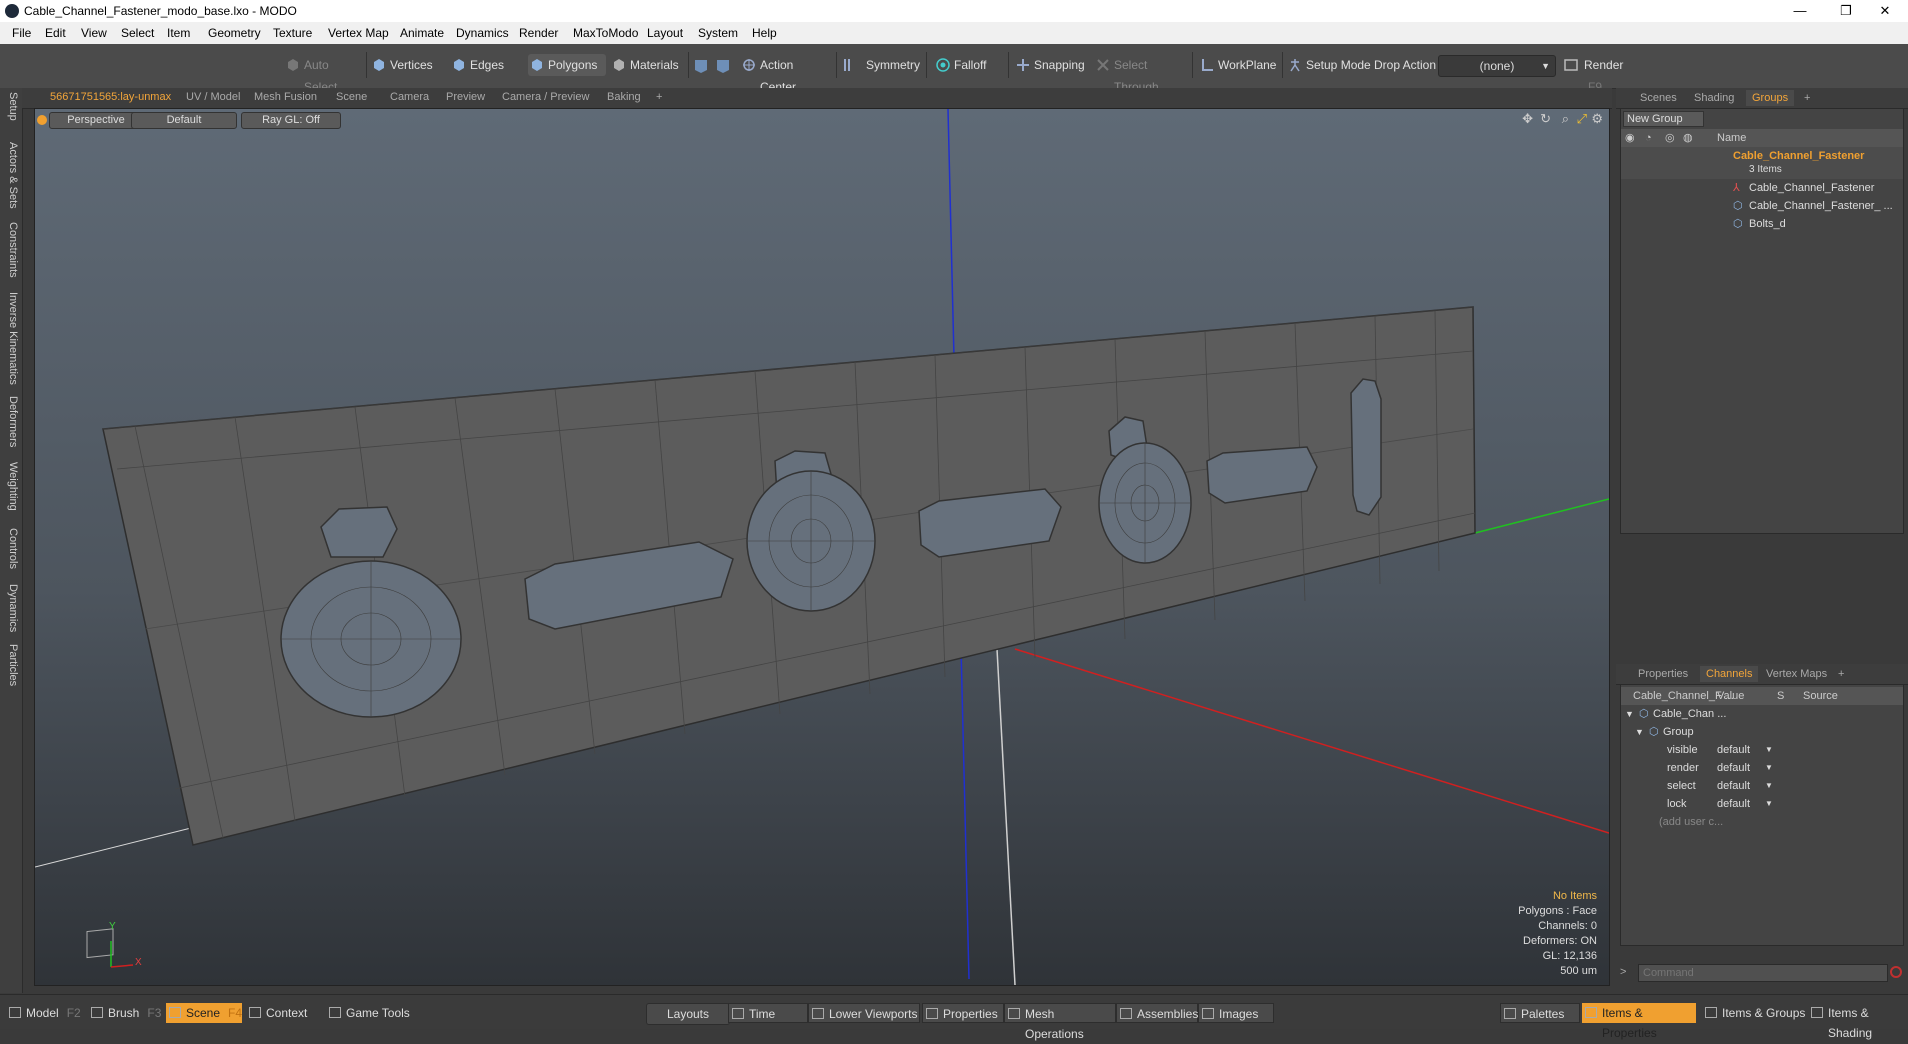 This screenshot has height=1044, width=1908. Describe the element at coordinates (880, 65) in the screenshot. I see `symmetry-button: Symmetry` at that location.